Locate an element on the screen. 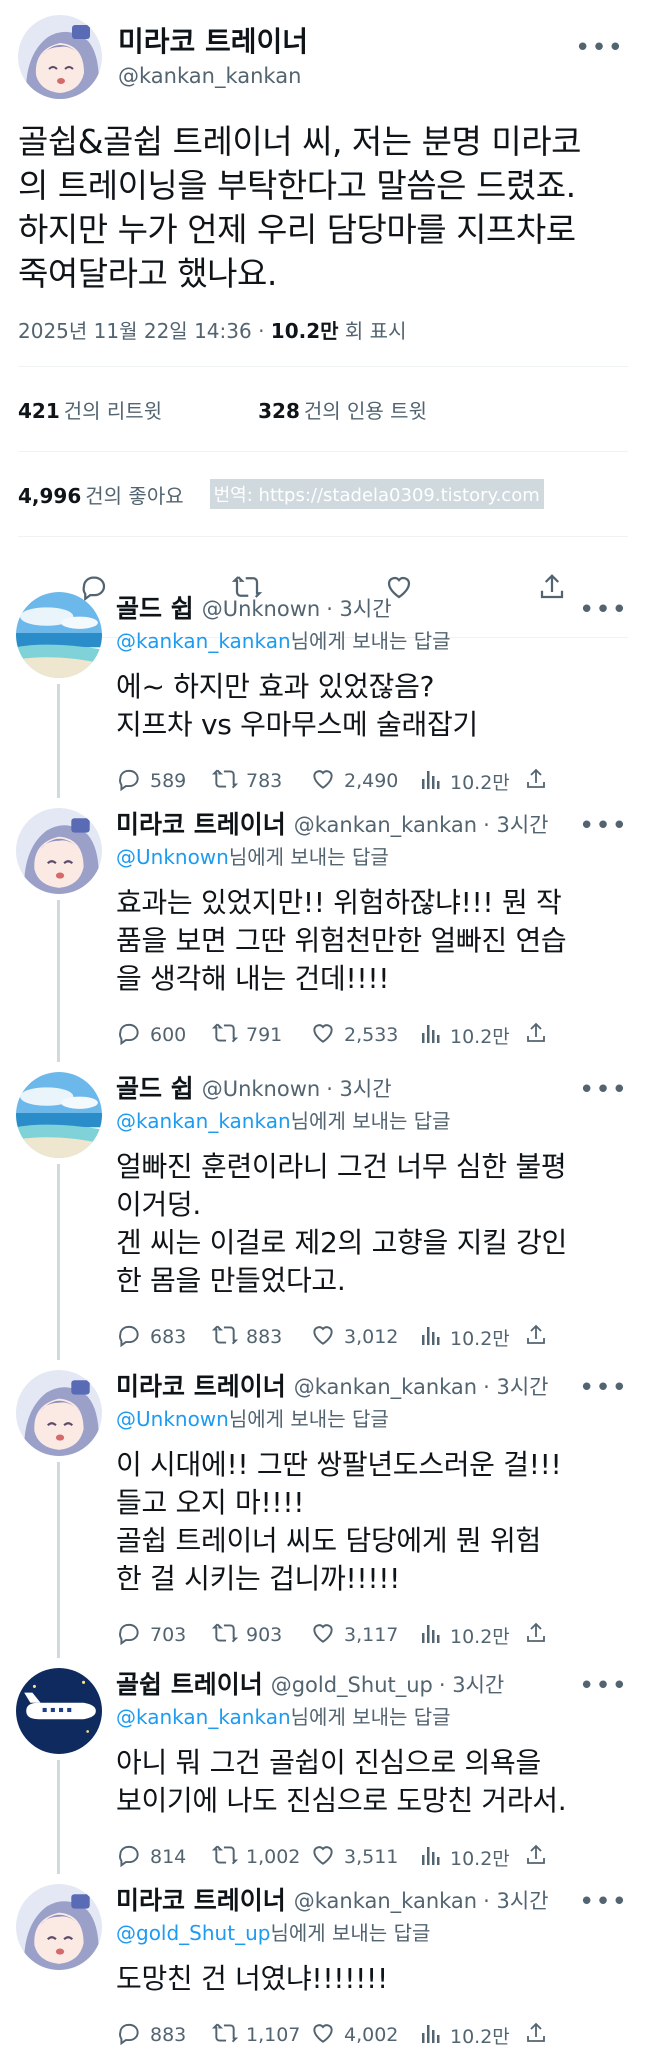 The width and height of the screenshot is (646, 2059). reply-button: 589 is located at coordinates (160, 781).